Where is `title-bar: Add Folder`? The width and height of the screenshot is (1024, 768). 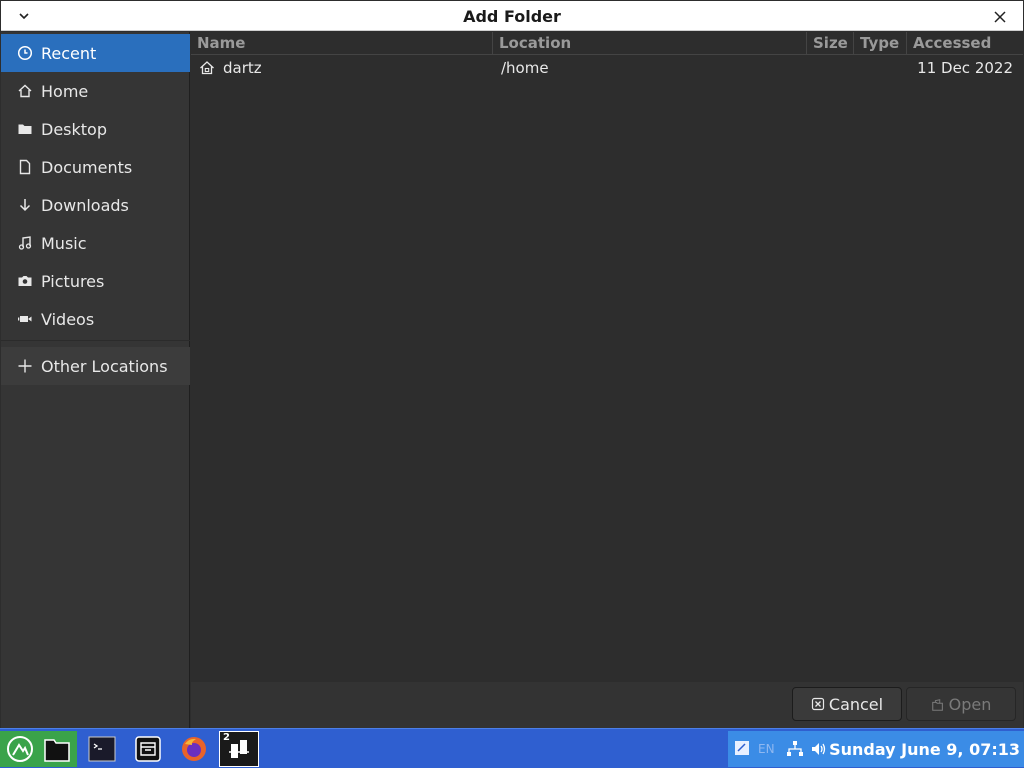 title-bar: Add Folder is located at coordinates (512, 16).